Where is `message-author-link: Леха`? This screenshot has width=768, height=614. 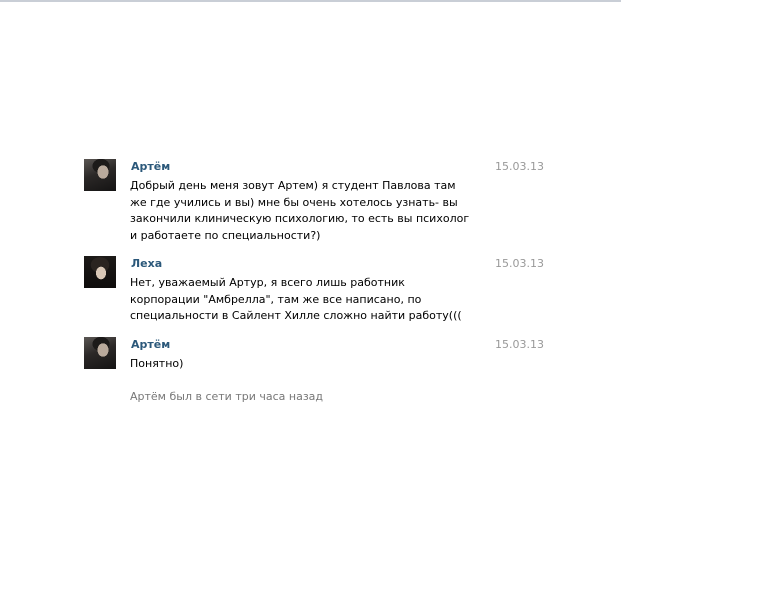 message-author-link: Леха is located at coordinates (146, 263).